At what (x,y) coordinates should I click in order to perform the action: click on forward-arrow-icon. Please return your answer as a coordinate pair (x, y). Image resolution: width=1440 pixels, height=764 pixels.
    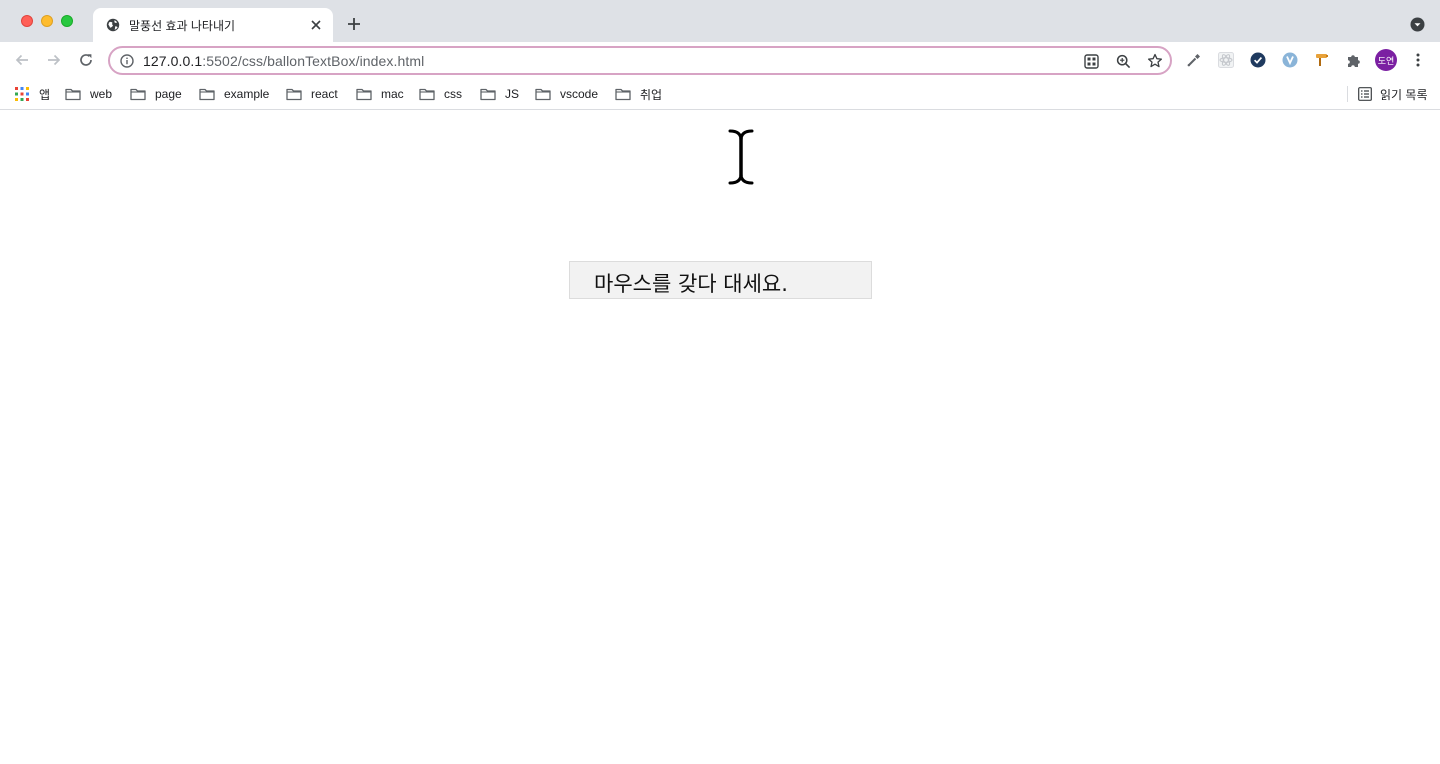
    Looking at the image, I should click on (54, 60).